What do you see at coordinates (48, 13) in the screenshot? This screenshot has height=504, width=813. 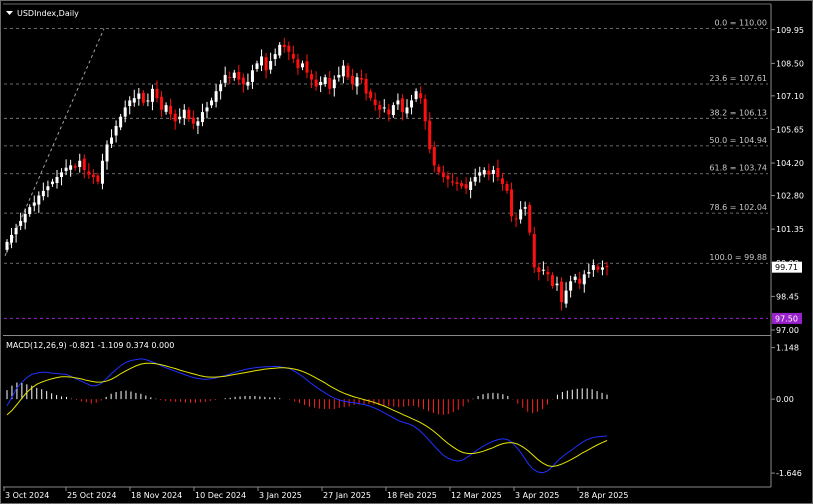 I see `chart-title-text: USDIndex,Daily` at bounding box center [48, 13].